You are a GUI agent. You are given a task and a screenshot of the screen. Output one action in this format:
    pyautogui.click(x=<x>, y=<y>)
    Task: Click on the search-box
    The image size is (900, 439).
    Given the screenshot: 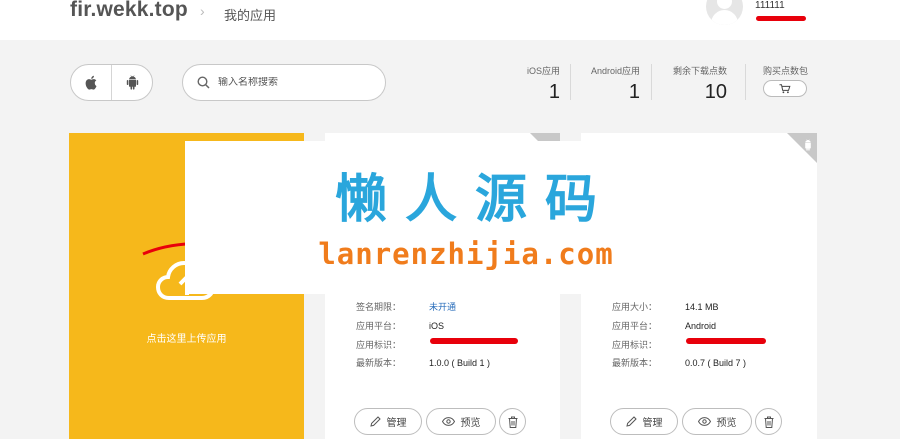 What is the action you would take?
    pyautogui.click(x=284, y=82)
    